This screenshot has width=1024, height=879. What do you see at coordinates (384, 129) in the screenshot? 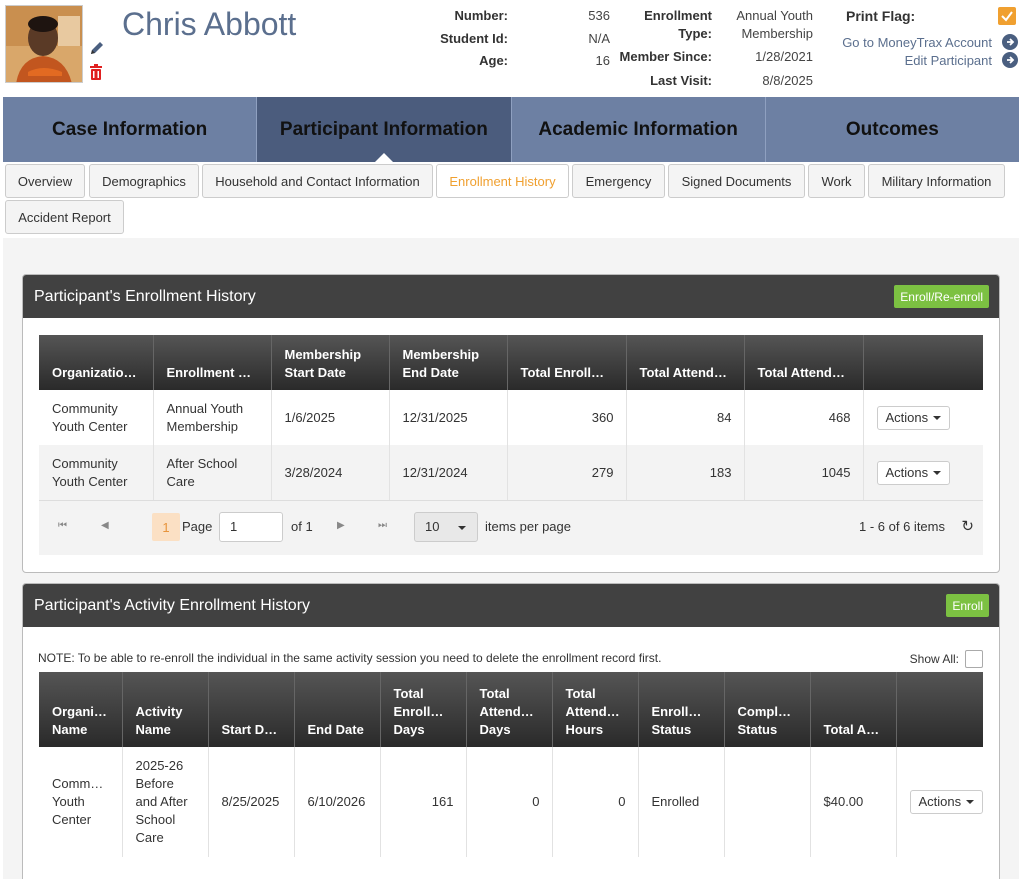
I see `tab-participant-information: Participant Information` at bounding box center [384, 129].